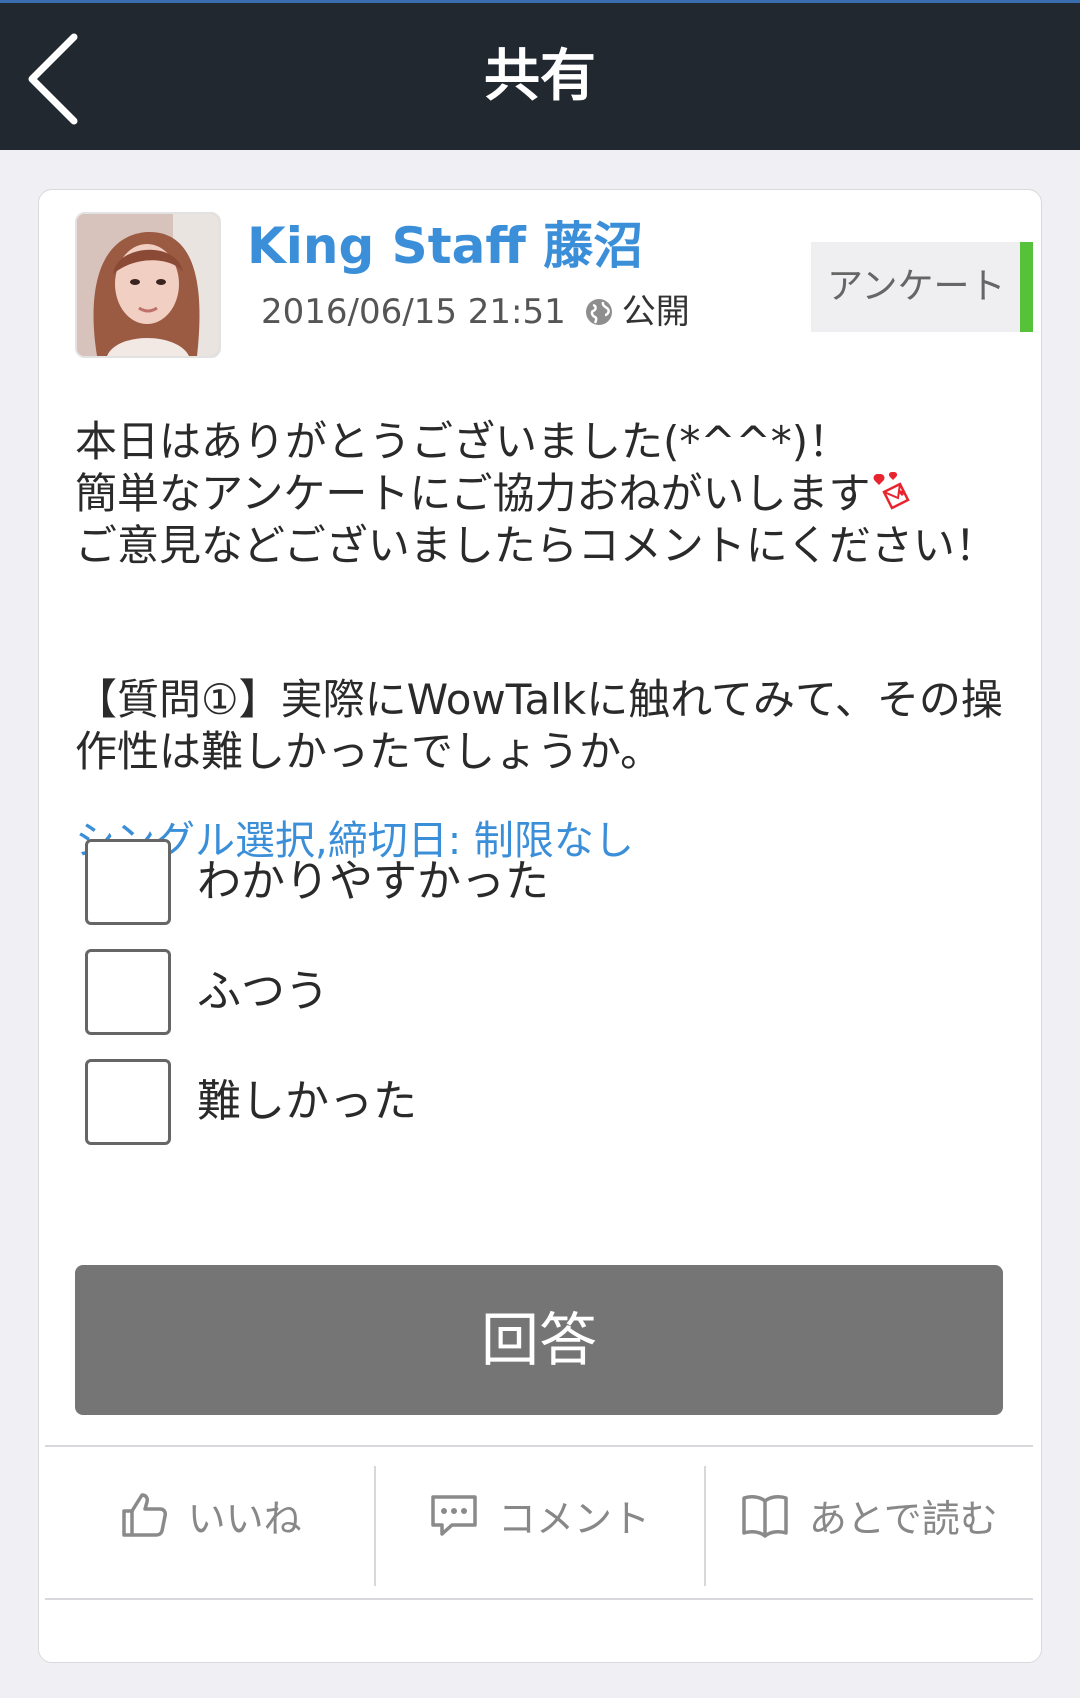  I want to click on like-label: いいね, so click(244, 1518).